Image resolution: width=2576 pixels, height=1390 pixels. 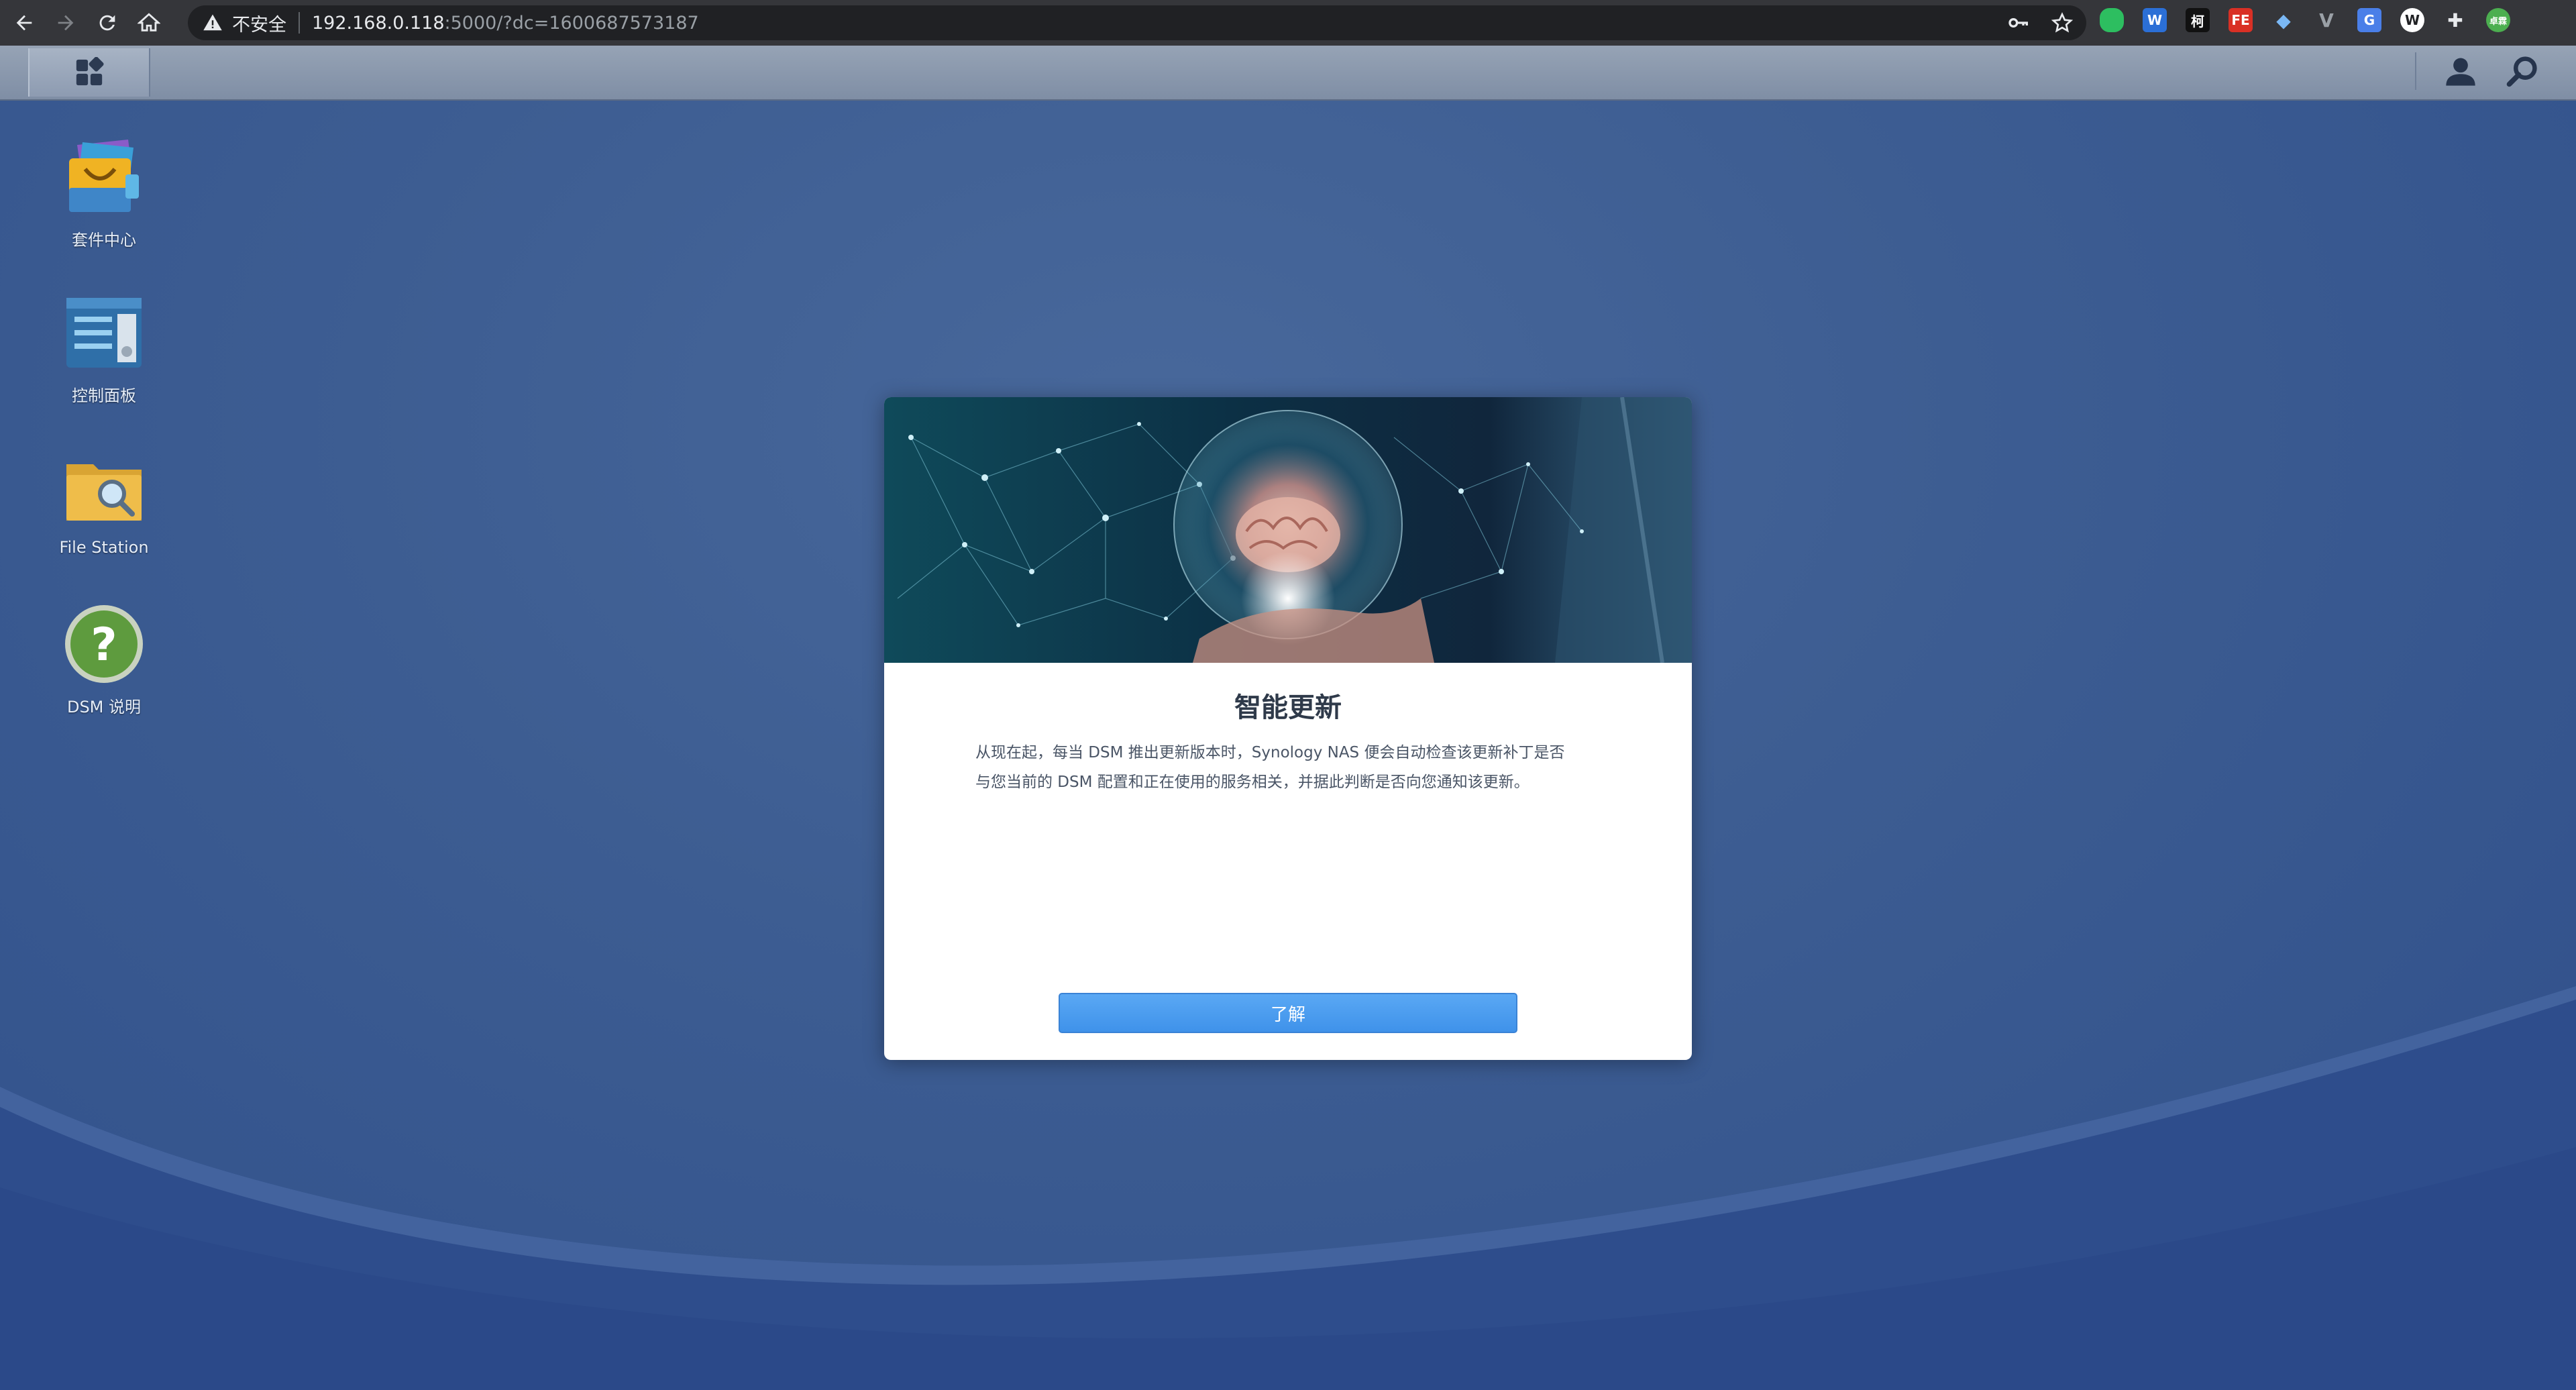 What do you see at coordinates (104, 333) in the screenshot?
I see `control-panel-icon` at bounding box center [104, 333].